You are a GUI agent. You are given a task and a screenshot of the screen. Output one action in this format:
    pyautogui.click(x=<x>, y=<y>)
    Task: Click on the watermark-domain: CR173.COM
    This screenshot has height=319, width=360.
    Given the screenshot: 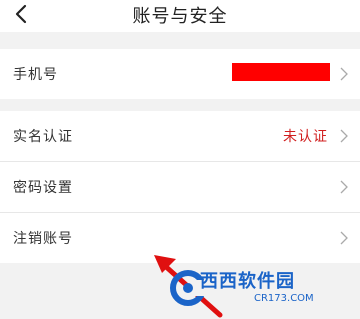 What is the action you would take?
    pyautogui.click(x=284, y=298)
    